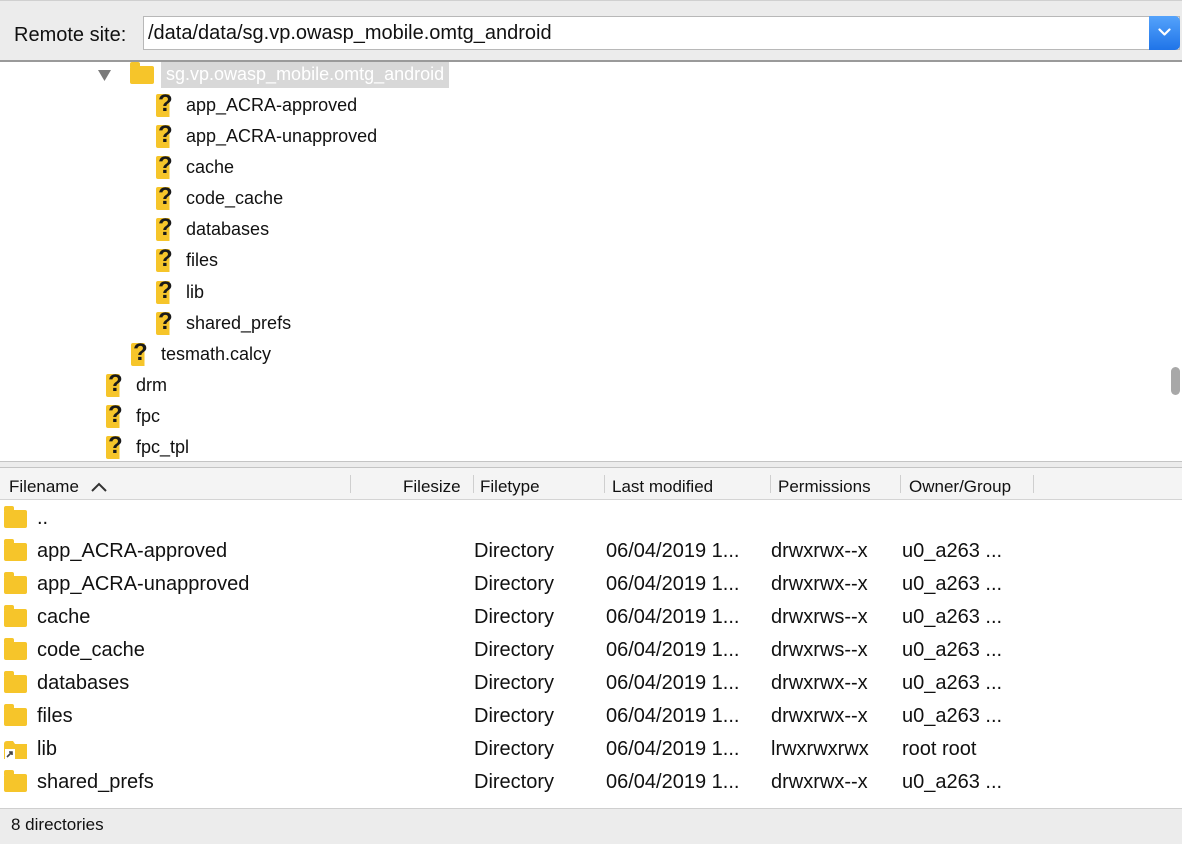 The image size is (1182, 844). I want to click on column-header-filename: Filename, so click(58, 487).